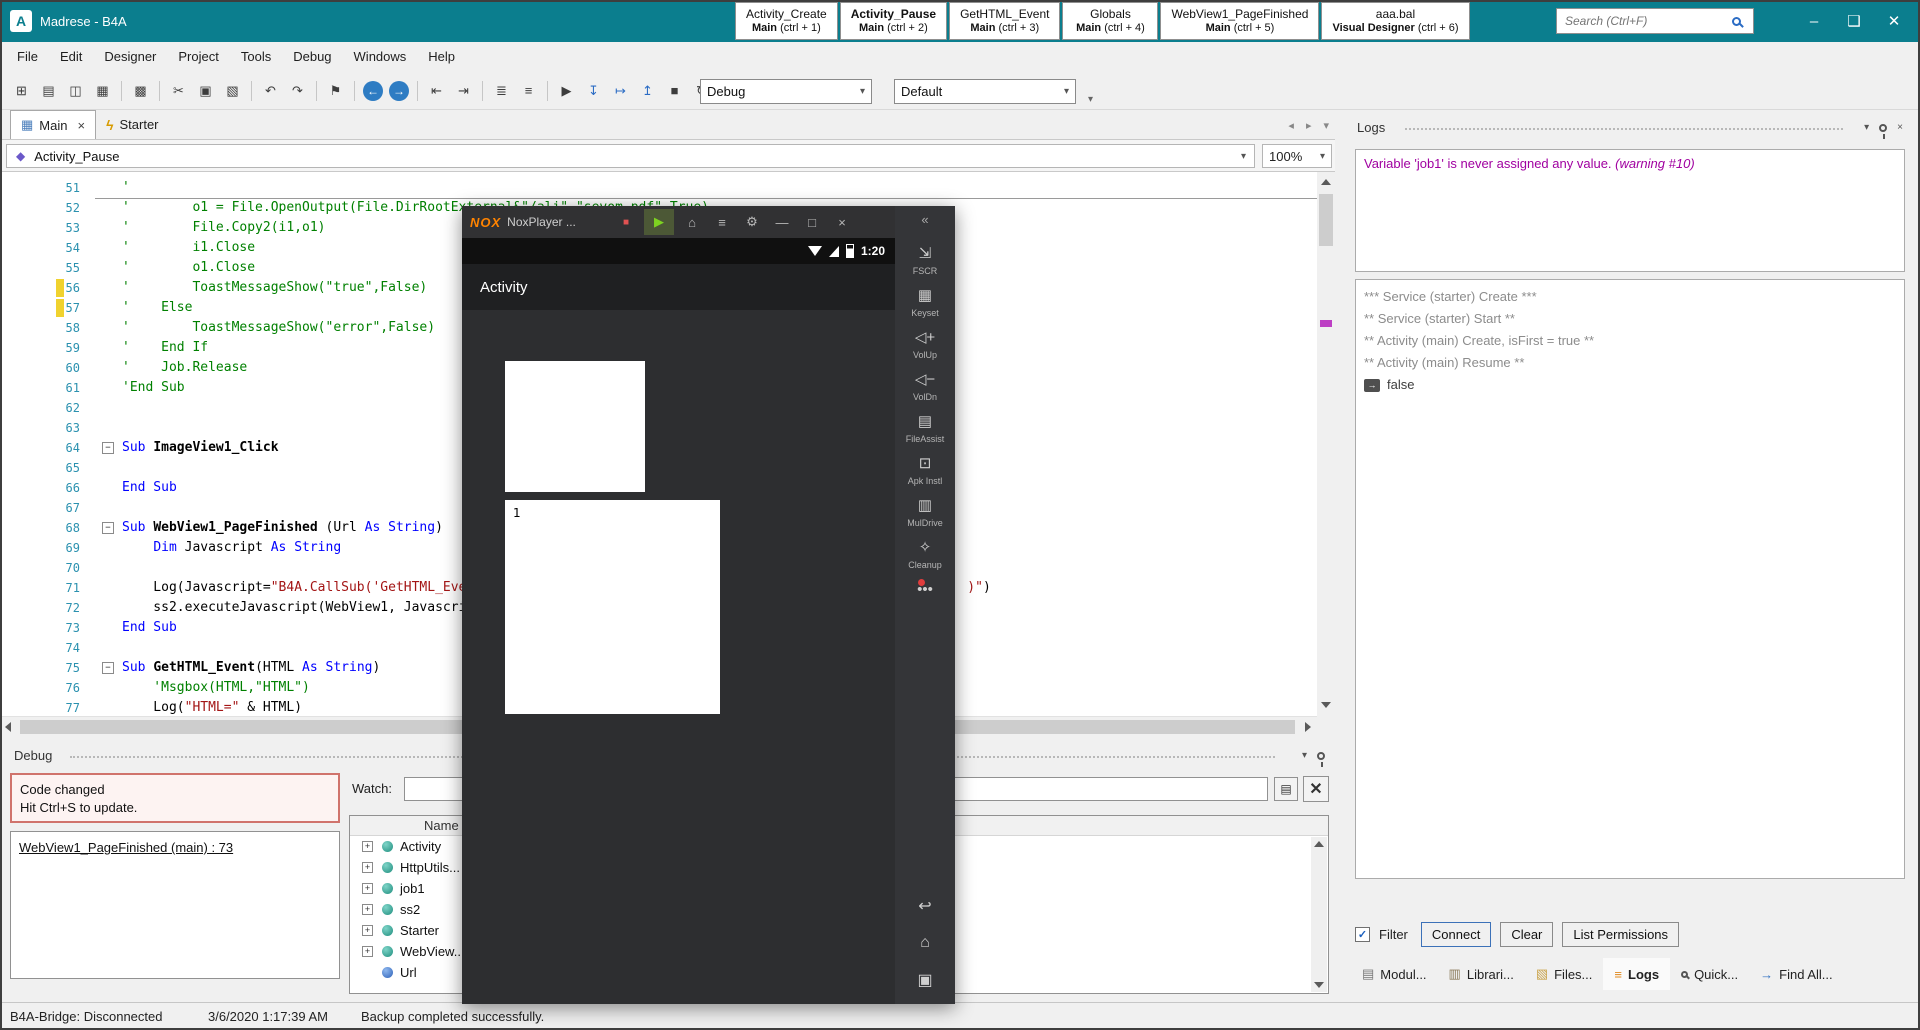  Describe the element at coordinates (81, 125) in the screenshot. I see `close-tab-icon: ×` at that location.